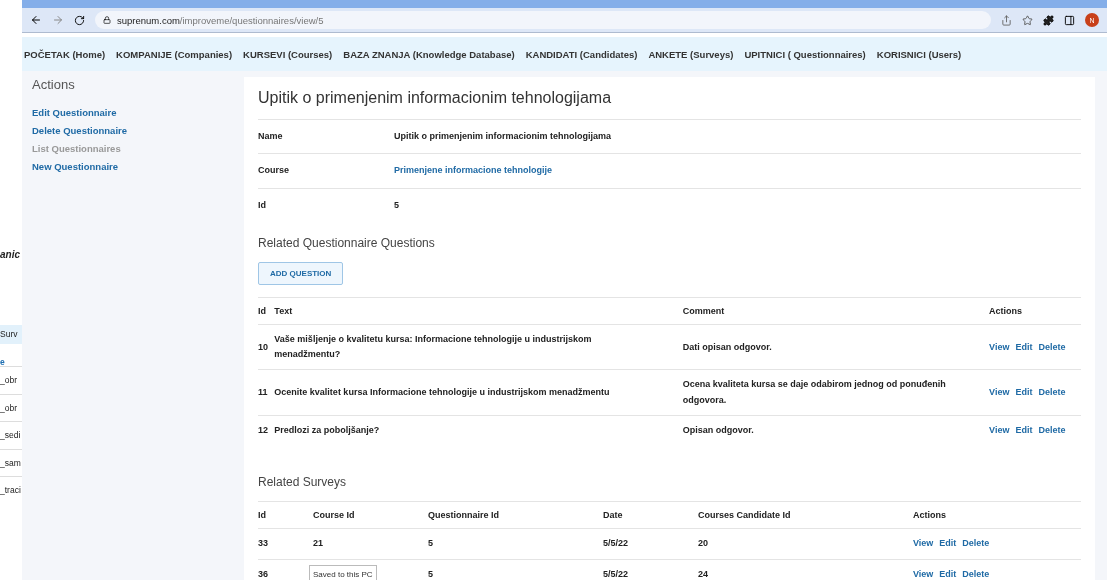  I want to click on field-value: 5, so click(737, 205).